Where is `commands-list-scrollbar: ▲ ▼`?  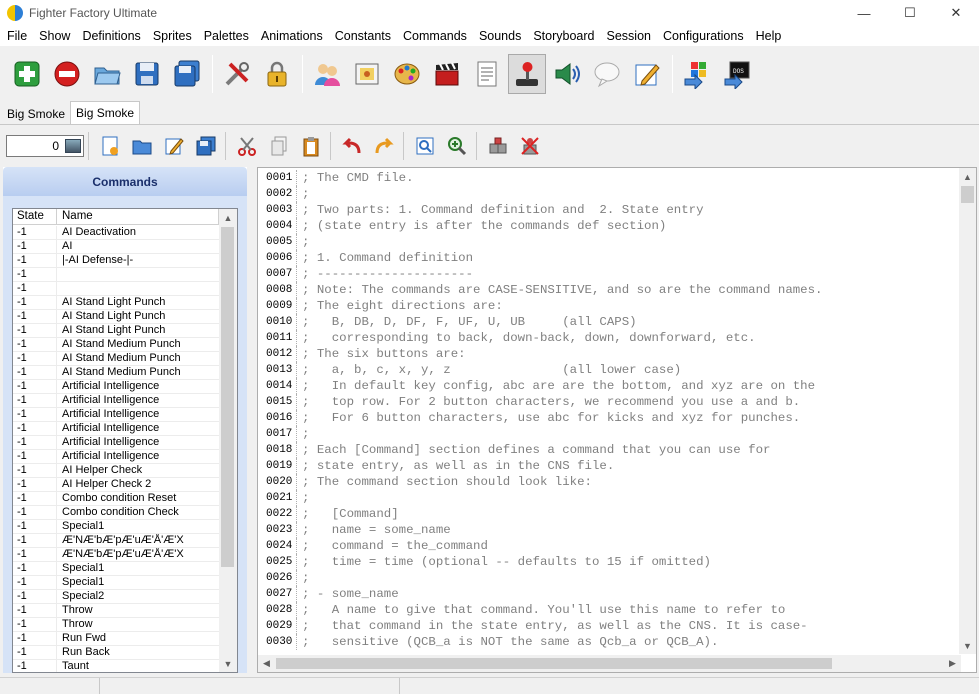 commands-list-scrollbar: ▲ ▼ is located at coordinates (228, 440).